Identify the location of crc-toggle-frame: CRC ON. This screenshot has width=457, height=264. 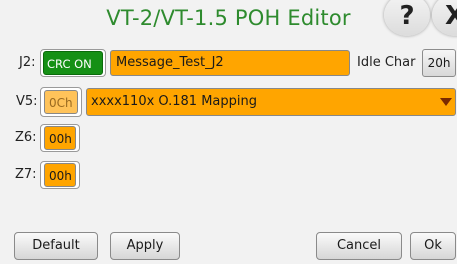
(73, 63).